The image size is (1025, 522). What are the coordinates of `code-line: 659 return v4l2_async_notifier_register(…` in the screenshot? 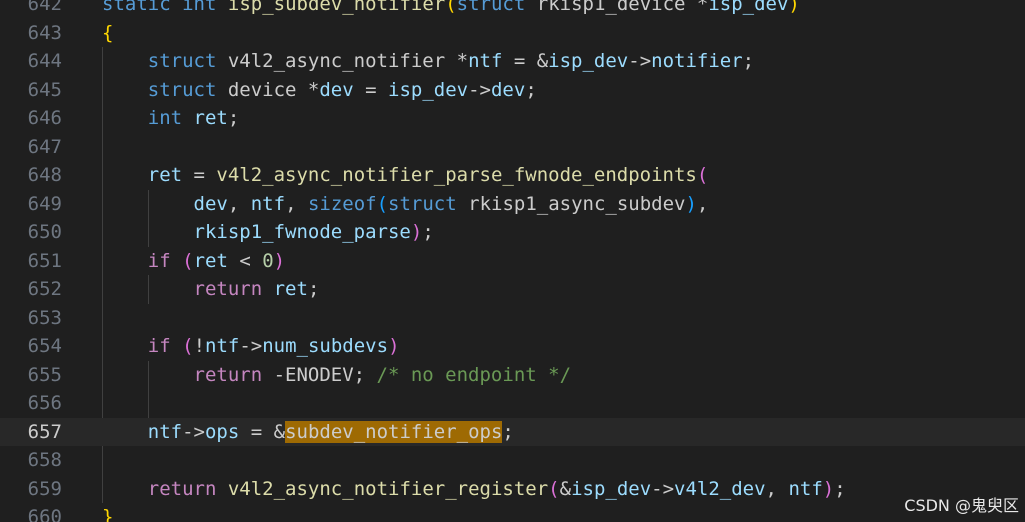 It's located at (512, 489).